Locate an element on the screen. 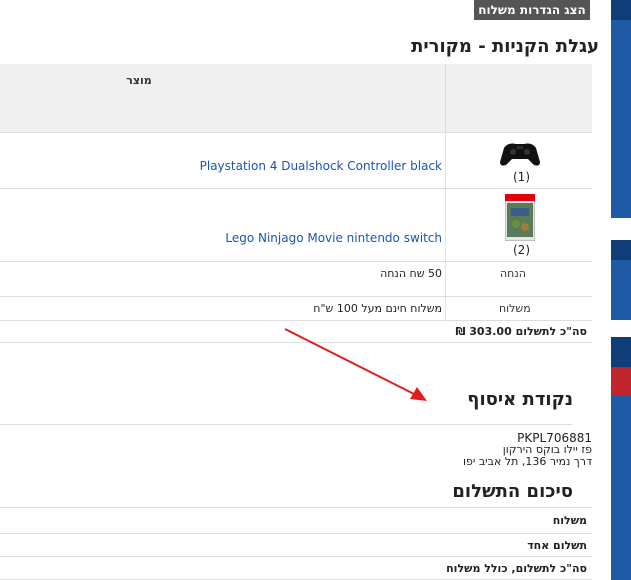 The image size is (631, 580). summary-label: סה"כ לתשלום, כולל משלוח is located at coordinates (516, 568).